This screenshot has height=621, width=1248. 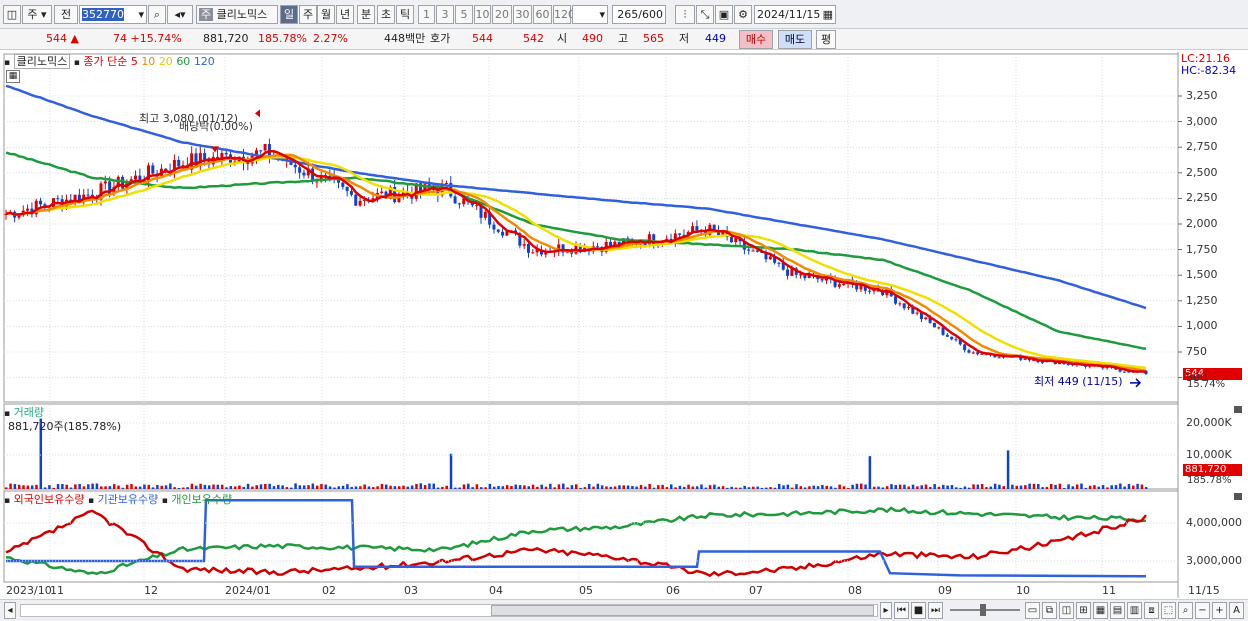 I want to click on ma20-legend: 20, so click(x=165, y=61).